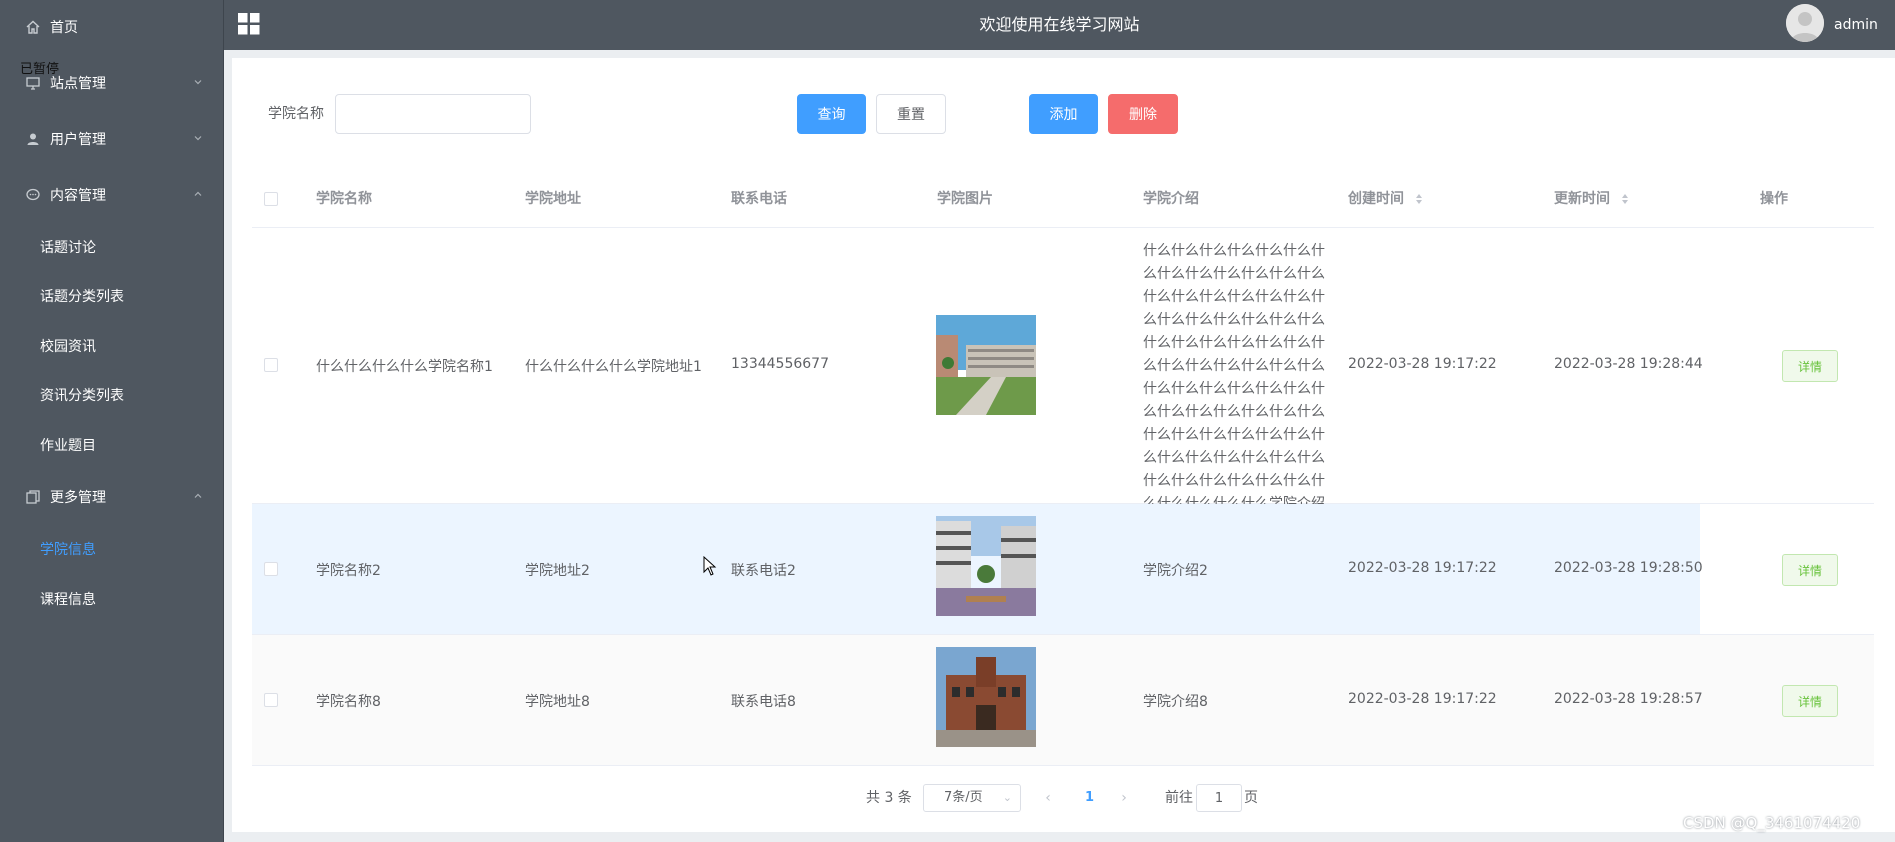 The height and width of the screenshot is (842, 1895). I want to click on cell-phone: 联系电话8, so click(763, 702).